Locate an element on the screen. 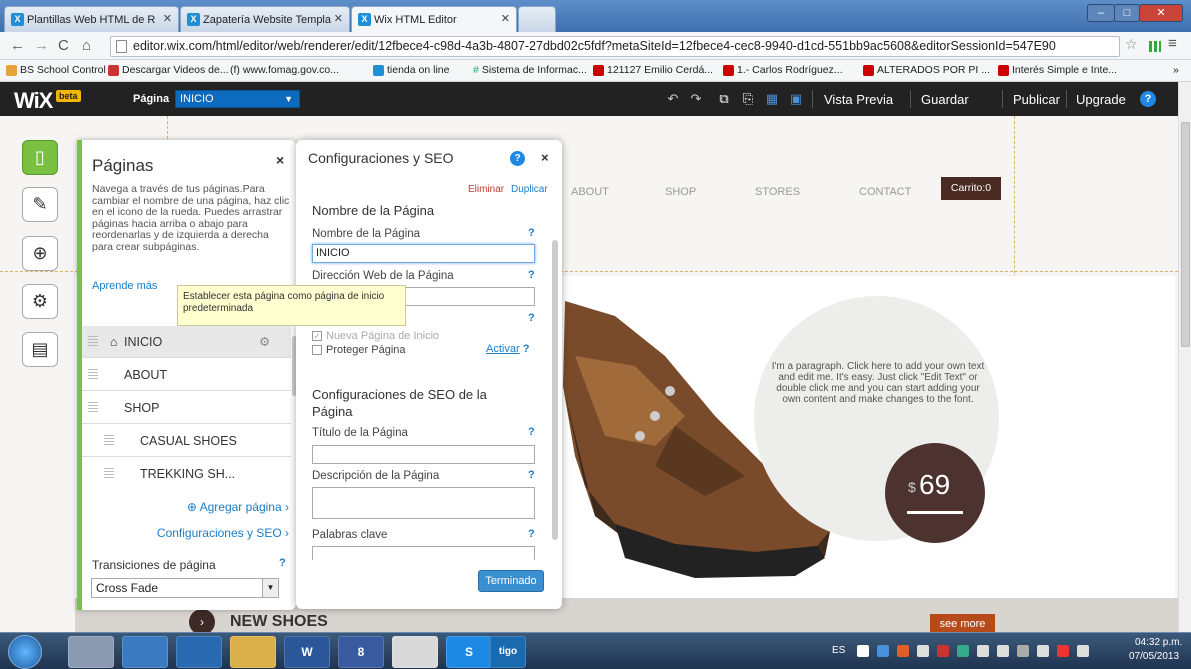 The height and width of the screenshot is (669, 1191). star-icon: ☆ is located at coordinates (1131, 44).